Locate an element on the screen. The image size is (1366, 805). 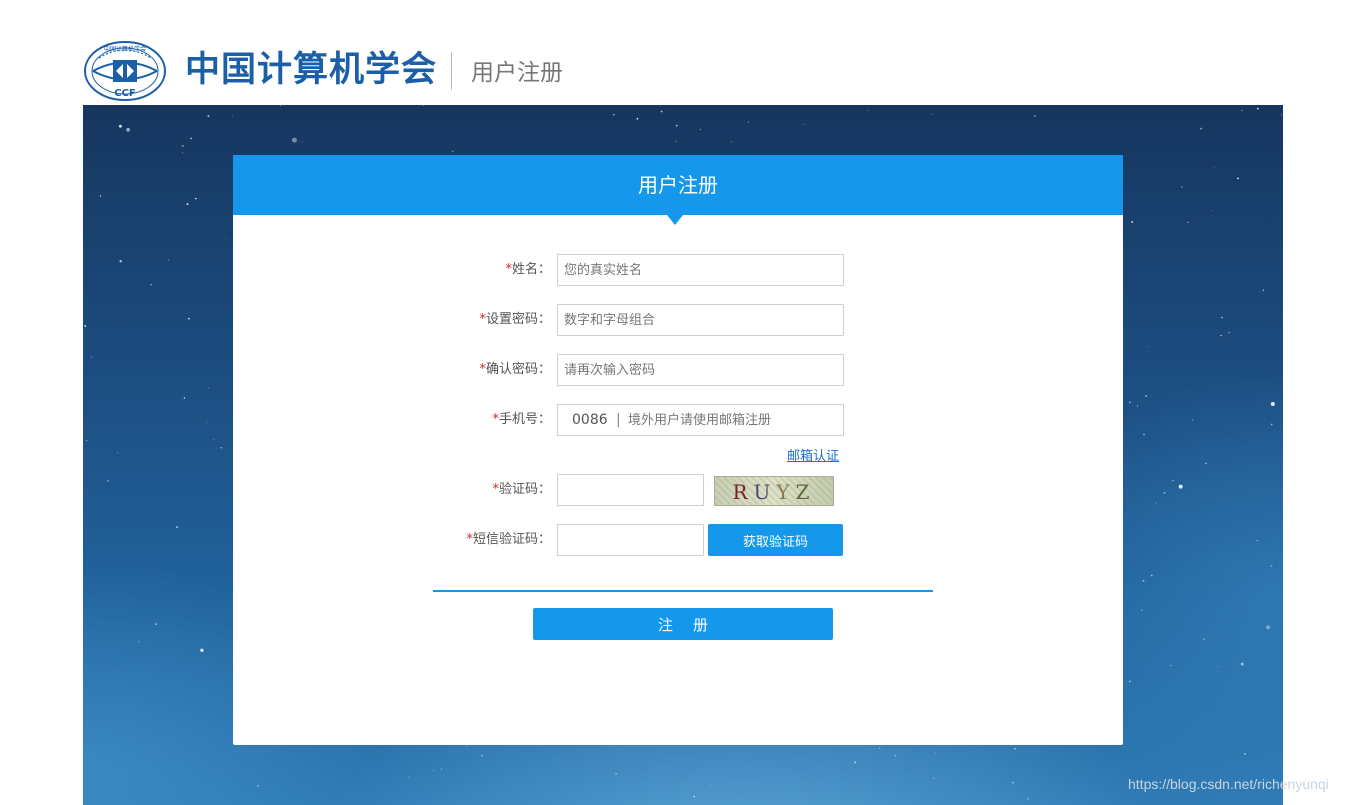
sms-code-label: *短信验证码： is located at coordinates (508, 540).